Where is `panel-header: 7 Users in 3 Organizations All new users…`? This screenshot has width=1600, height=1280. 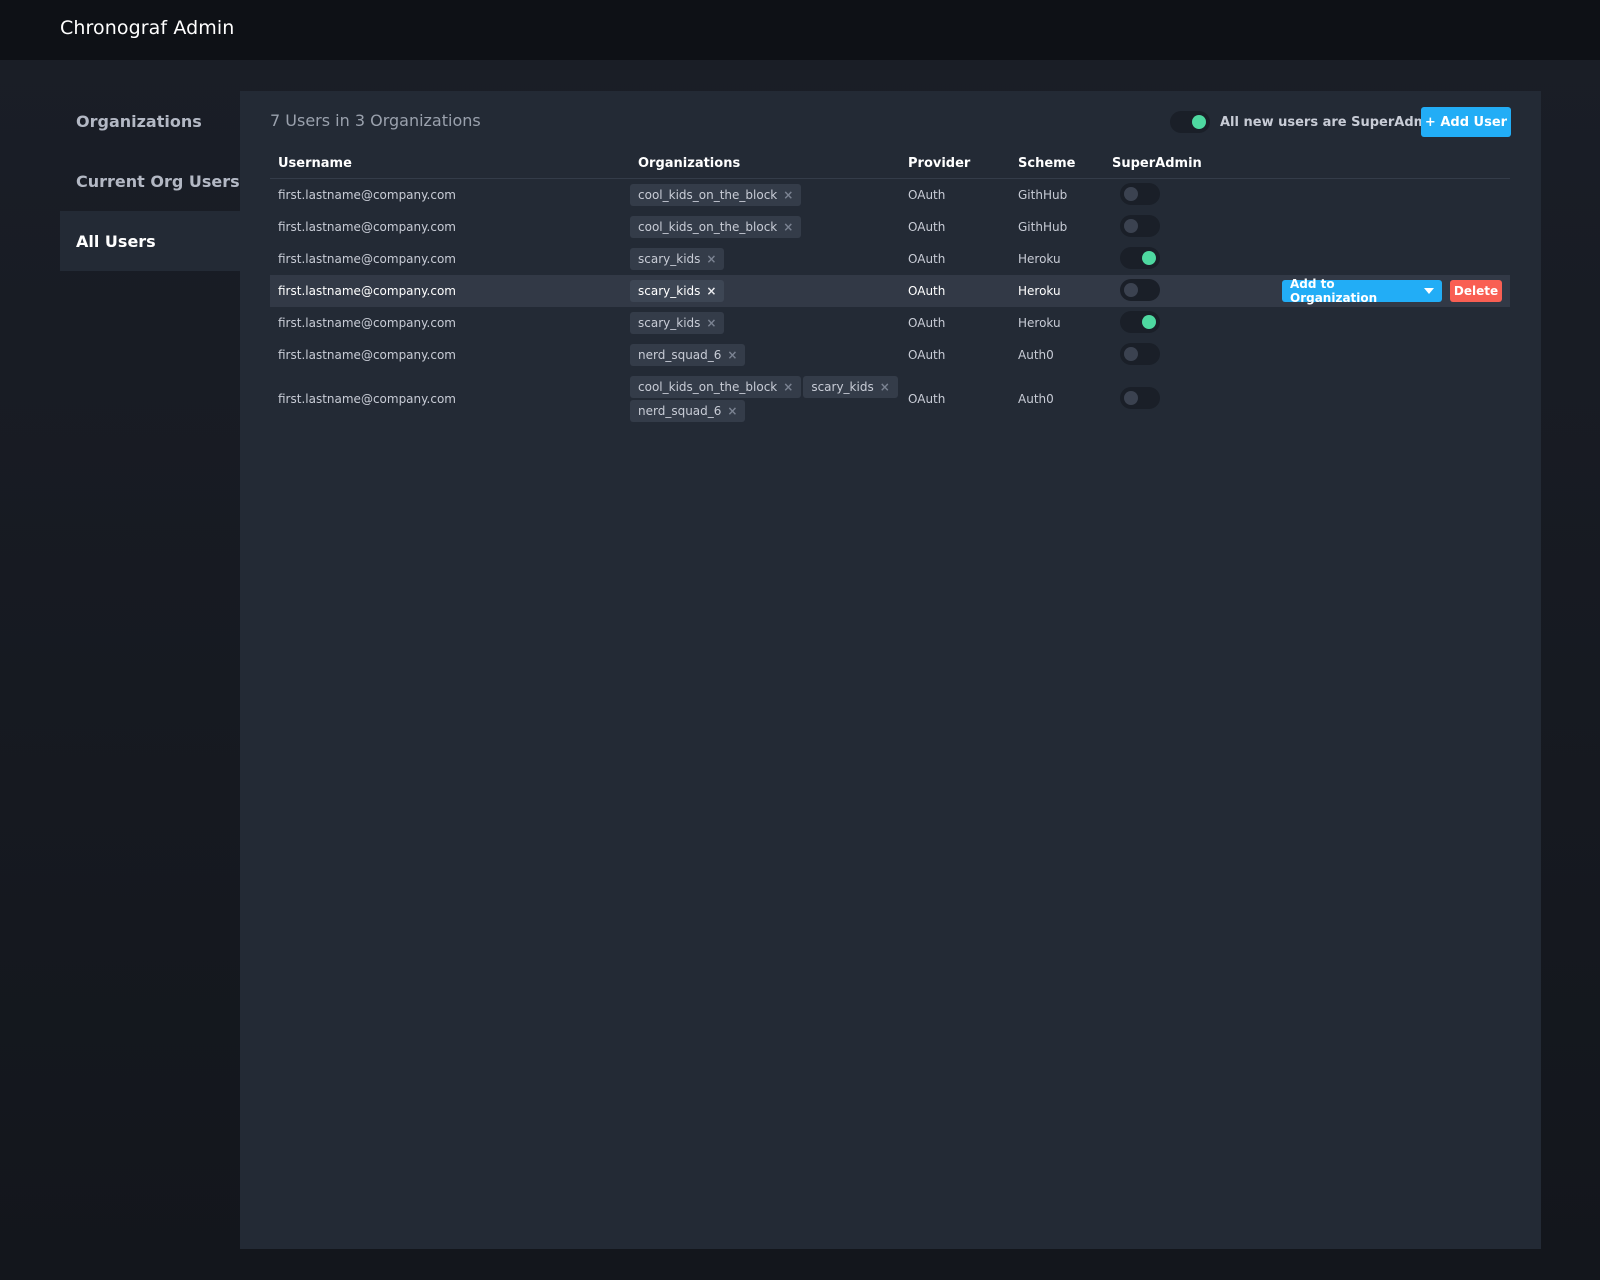 panel-header: 7 Users in 3 Organizations All new users… is located at coordinates (890, 122).